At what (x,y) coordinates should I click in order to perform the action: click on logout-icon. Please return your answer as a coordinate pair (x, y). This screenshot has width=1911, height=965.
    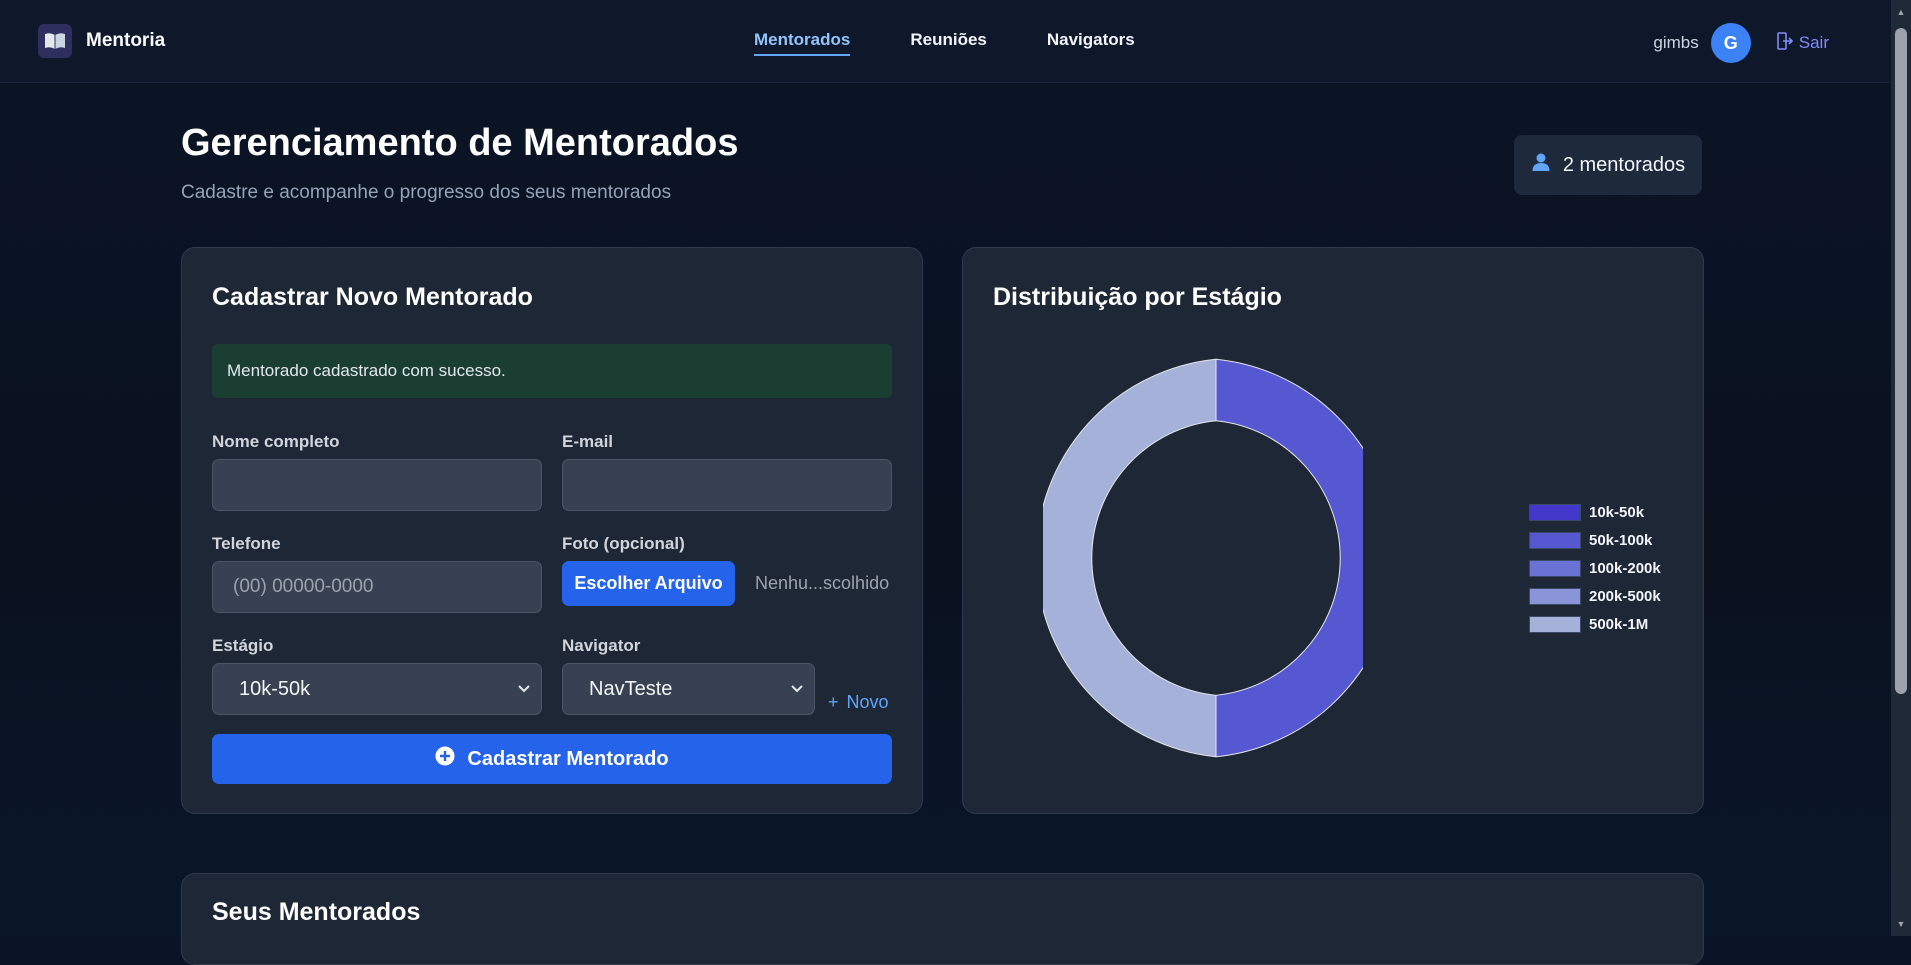
    Looking at the image, I should click on (1784, 43).